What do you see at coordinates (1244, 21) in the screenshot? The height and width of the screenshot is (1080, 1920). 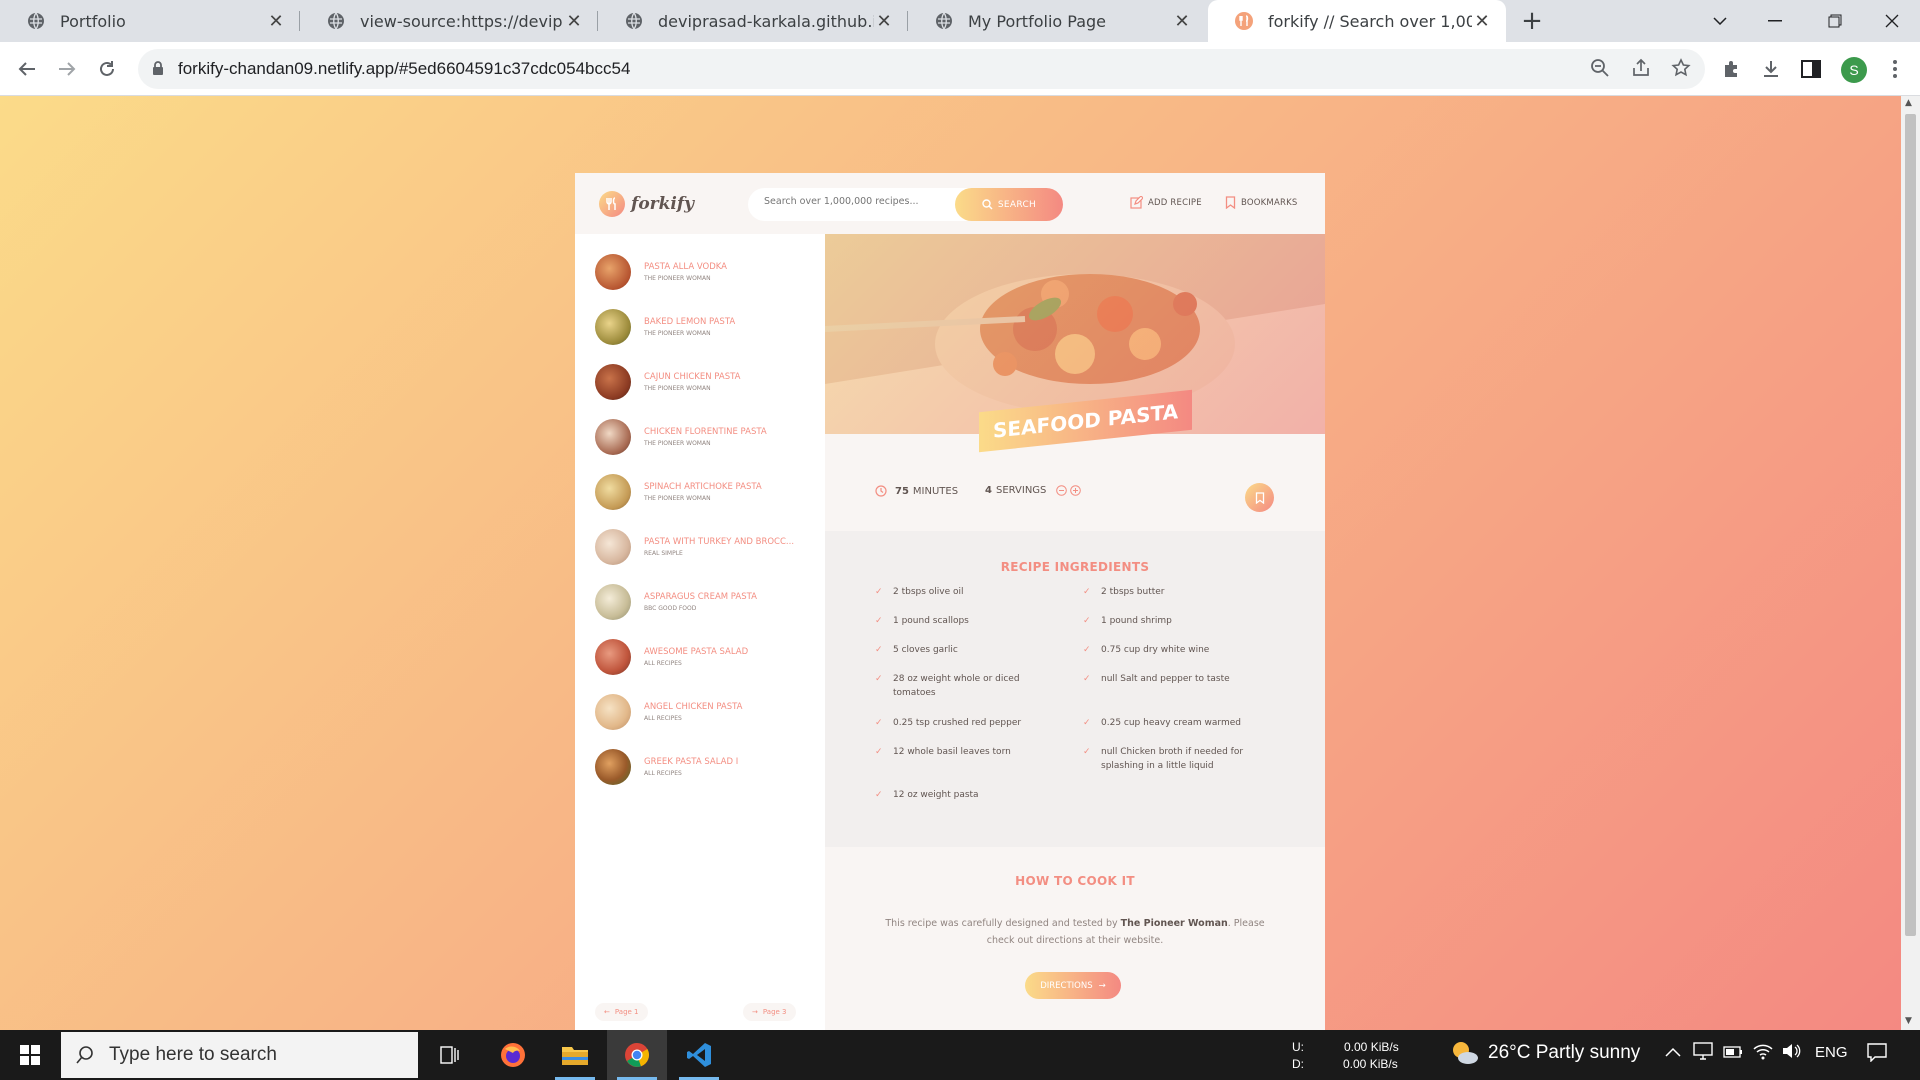 I see `forkify-favicon-icon` at bounding box center [1244, 21].